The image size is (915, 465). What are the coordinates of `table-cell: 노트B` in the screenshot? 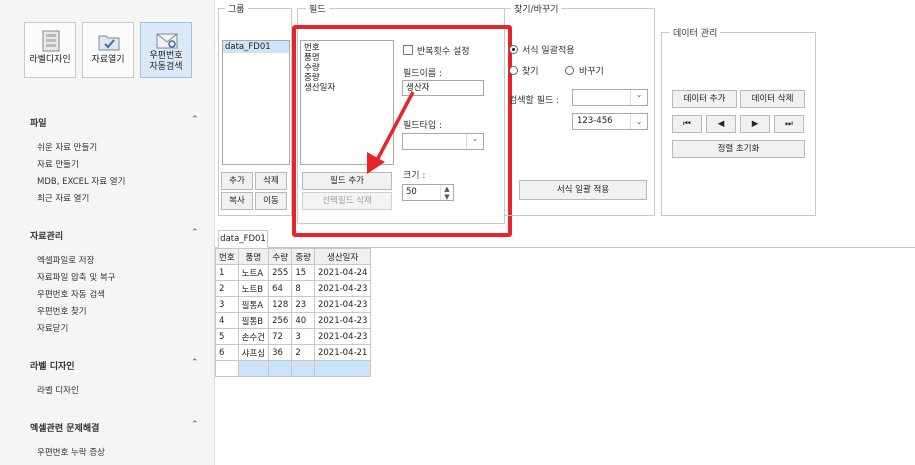 It's located at (253, 288).